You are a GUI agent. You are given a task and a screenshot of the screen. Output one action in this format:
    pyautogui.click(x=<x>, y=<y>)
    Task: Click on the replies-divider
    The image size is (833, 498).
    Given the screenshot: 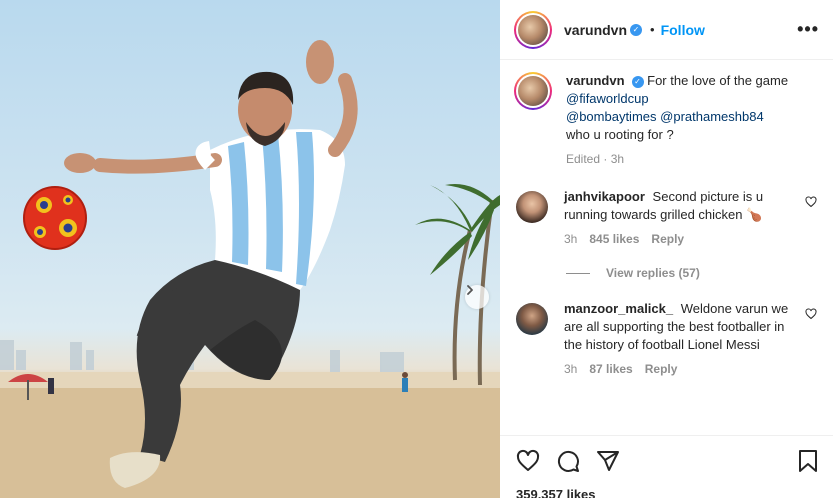 What is the action you would take?
    pyautogui.click(x=578, y=273)
    